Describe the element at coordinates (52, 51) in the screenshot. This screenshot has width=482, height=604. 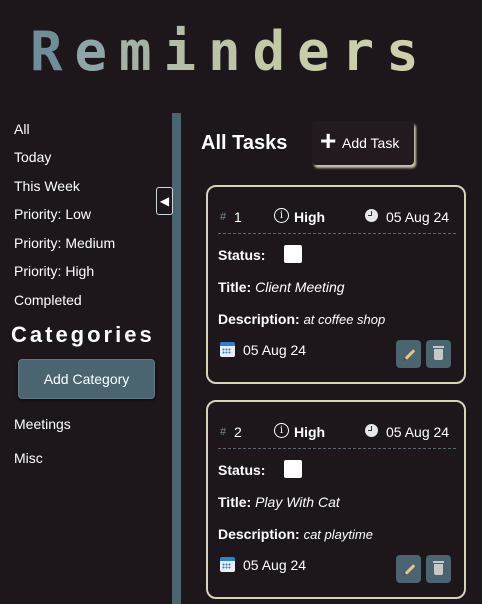
I see `app-title-letter: R` at that location.